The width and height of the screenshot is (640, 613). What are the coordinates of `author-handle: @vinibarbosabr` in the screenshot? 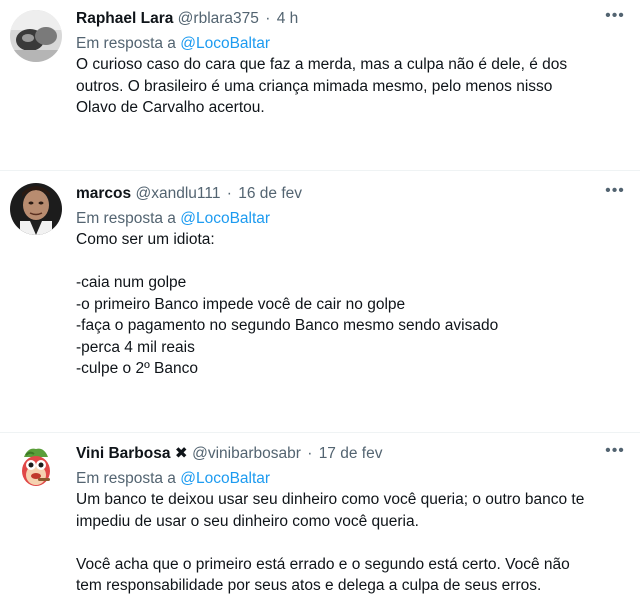 It's located at (246, 453).